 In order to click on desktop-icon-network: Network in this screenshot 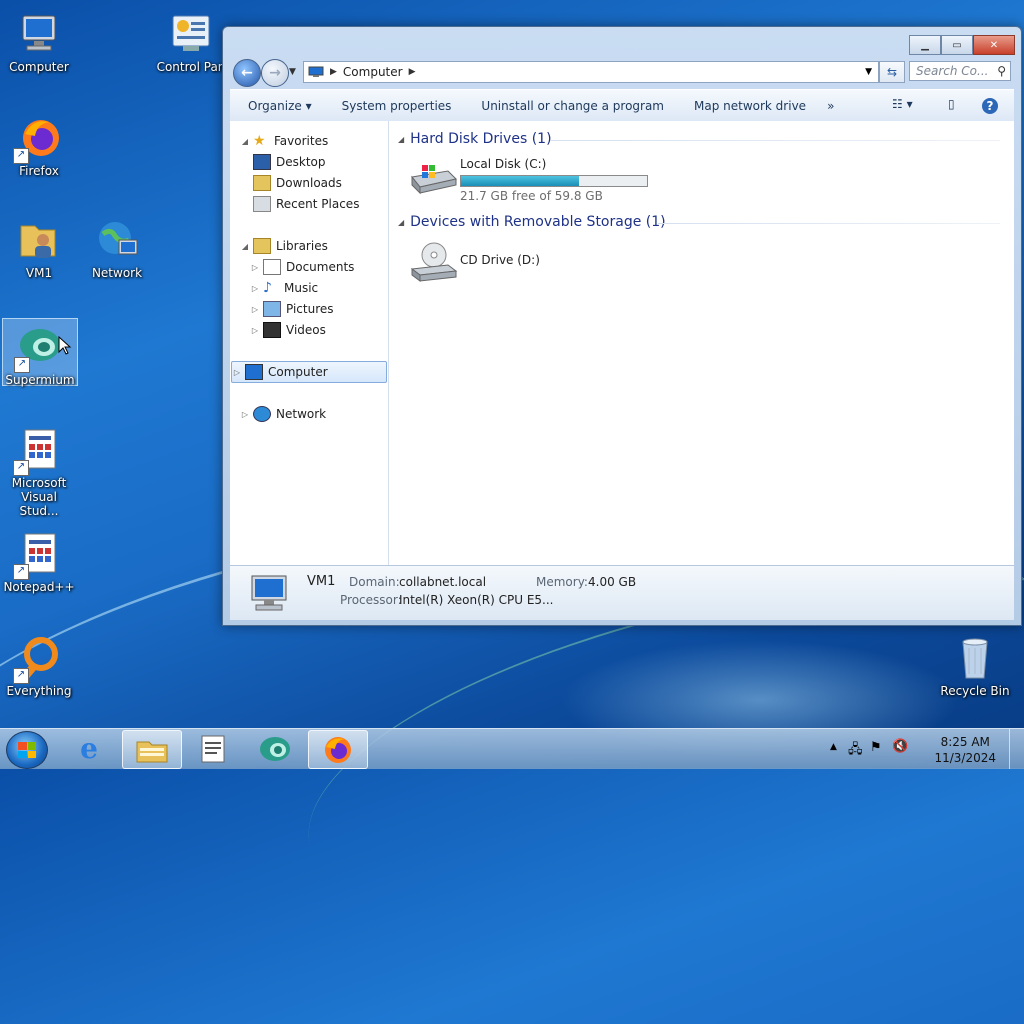, I will do `click(117, 246)`.